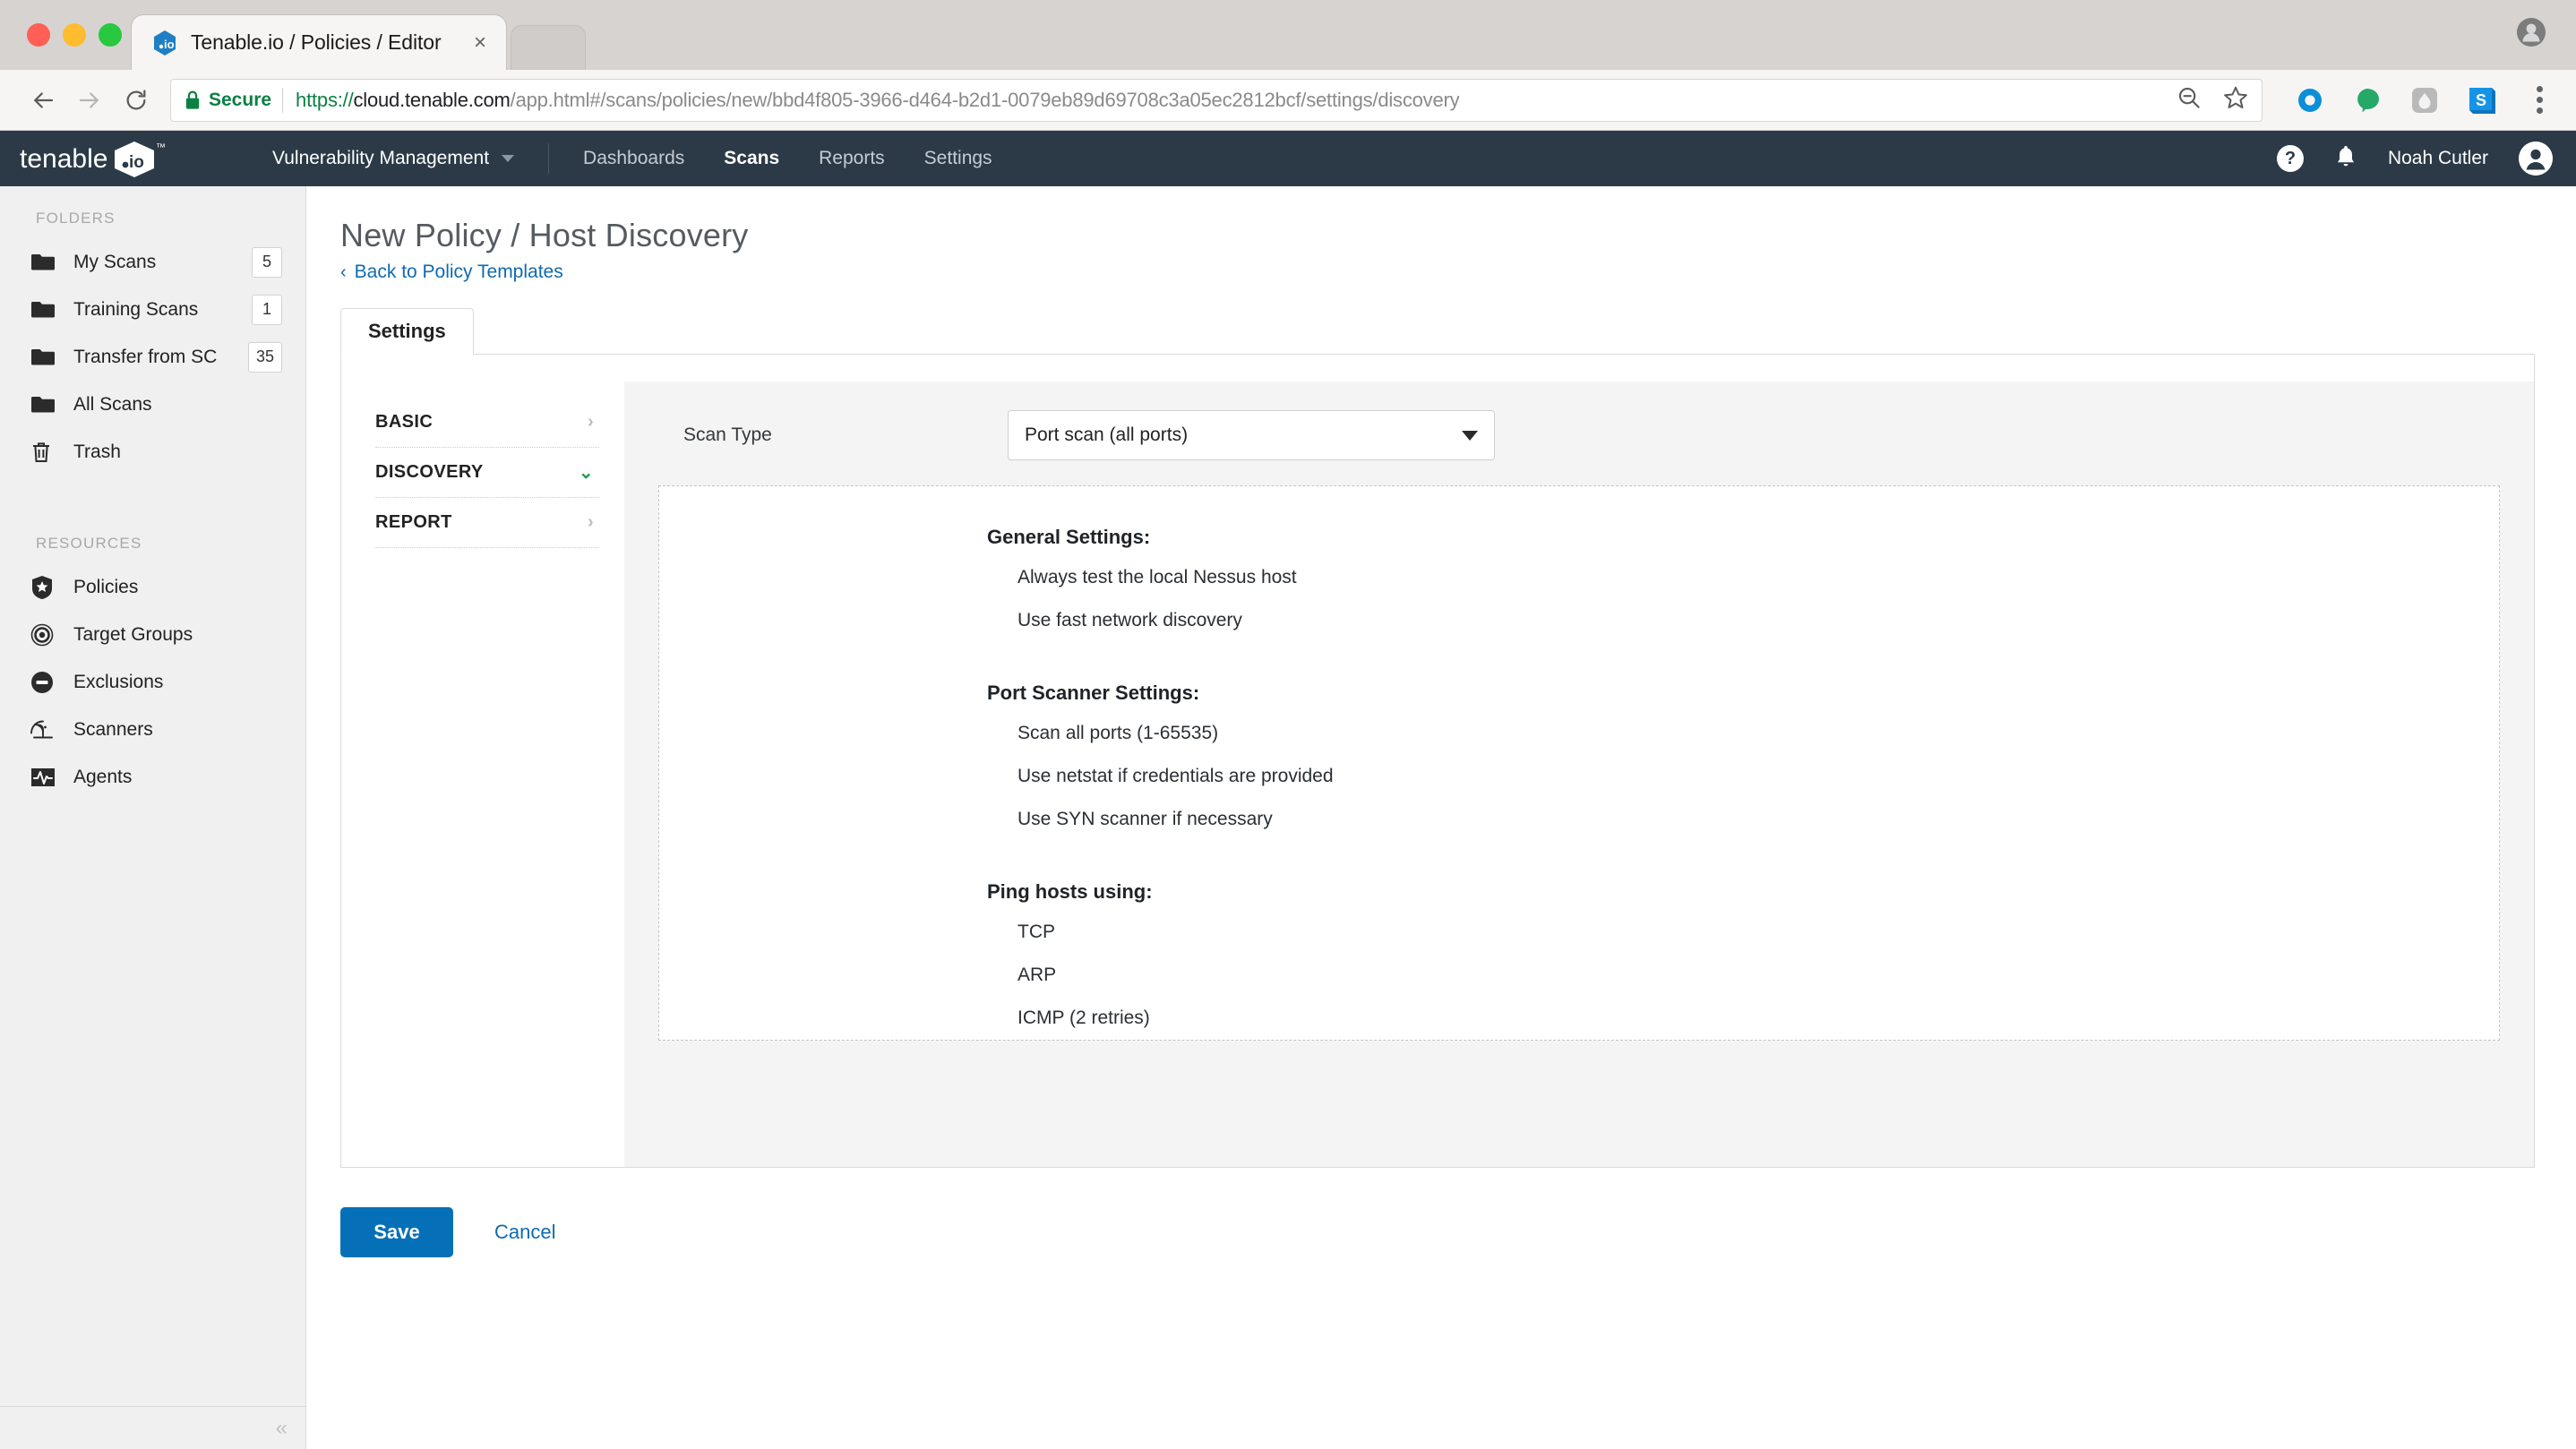 This screenshot has height=1449, width=2576. What do you see at coordinates (110, 35) in the screenshot?
I see `window-maximize-button` at bounding box center [110, 35].